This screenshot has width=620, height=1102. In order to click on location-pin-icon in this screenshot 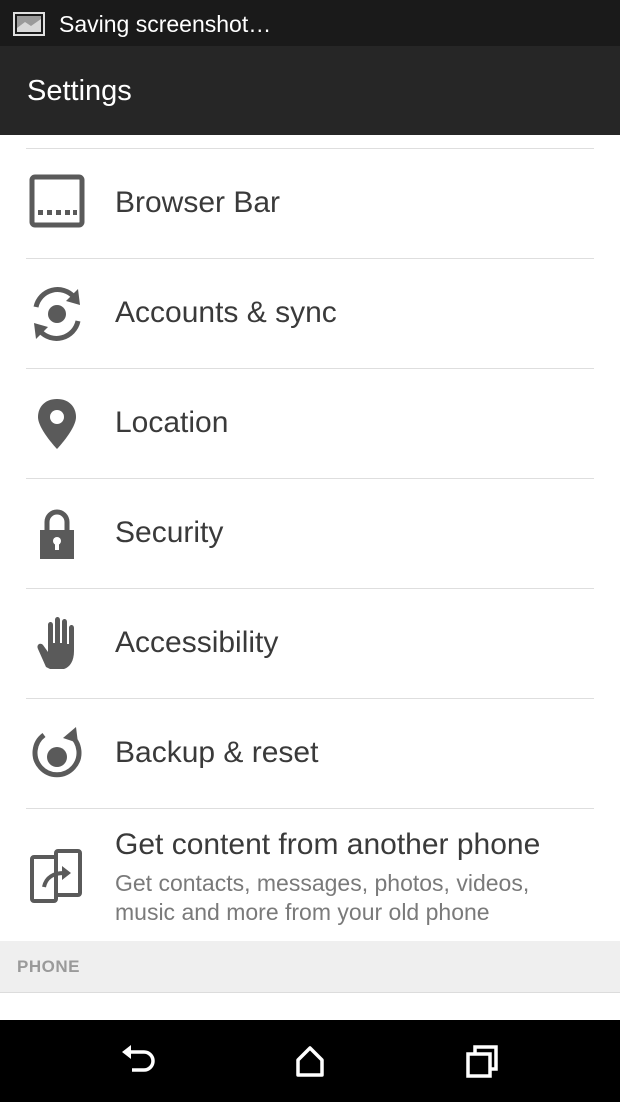, I will do `click(57, 424)`.